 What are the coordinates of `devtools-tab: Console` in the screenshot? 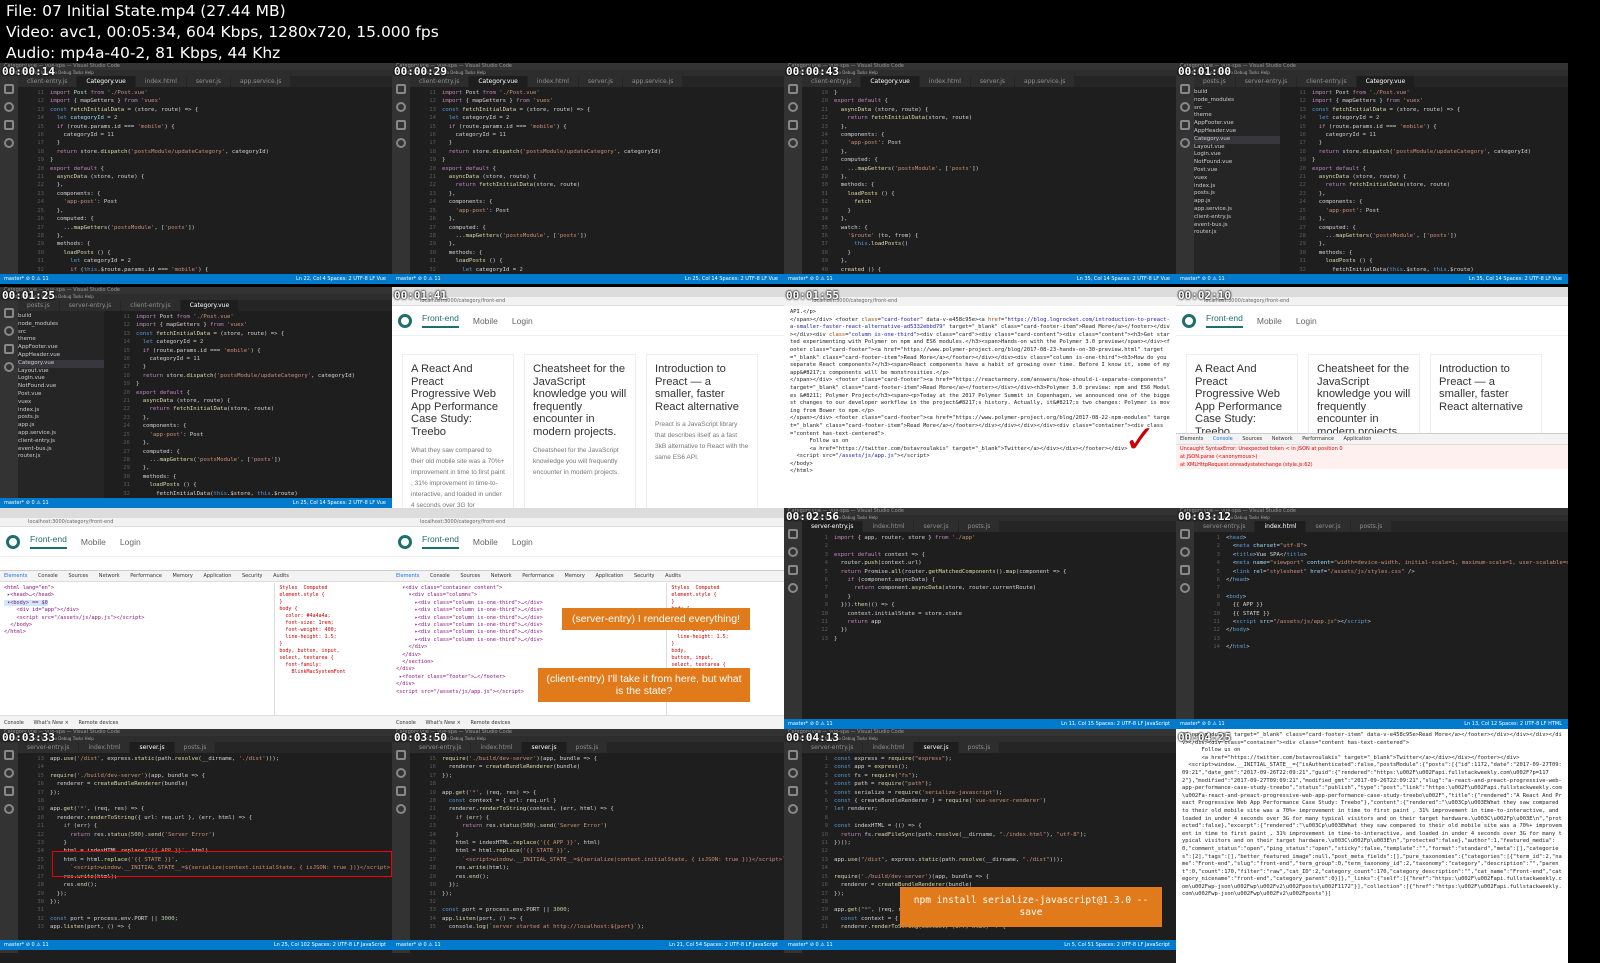 It's located at (440, 576).